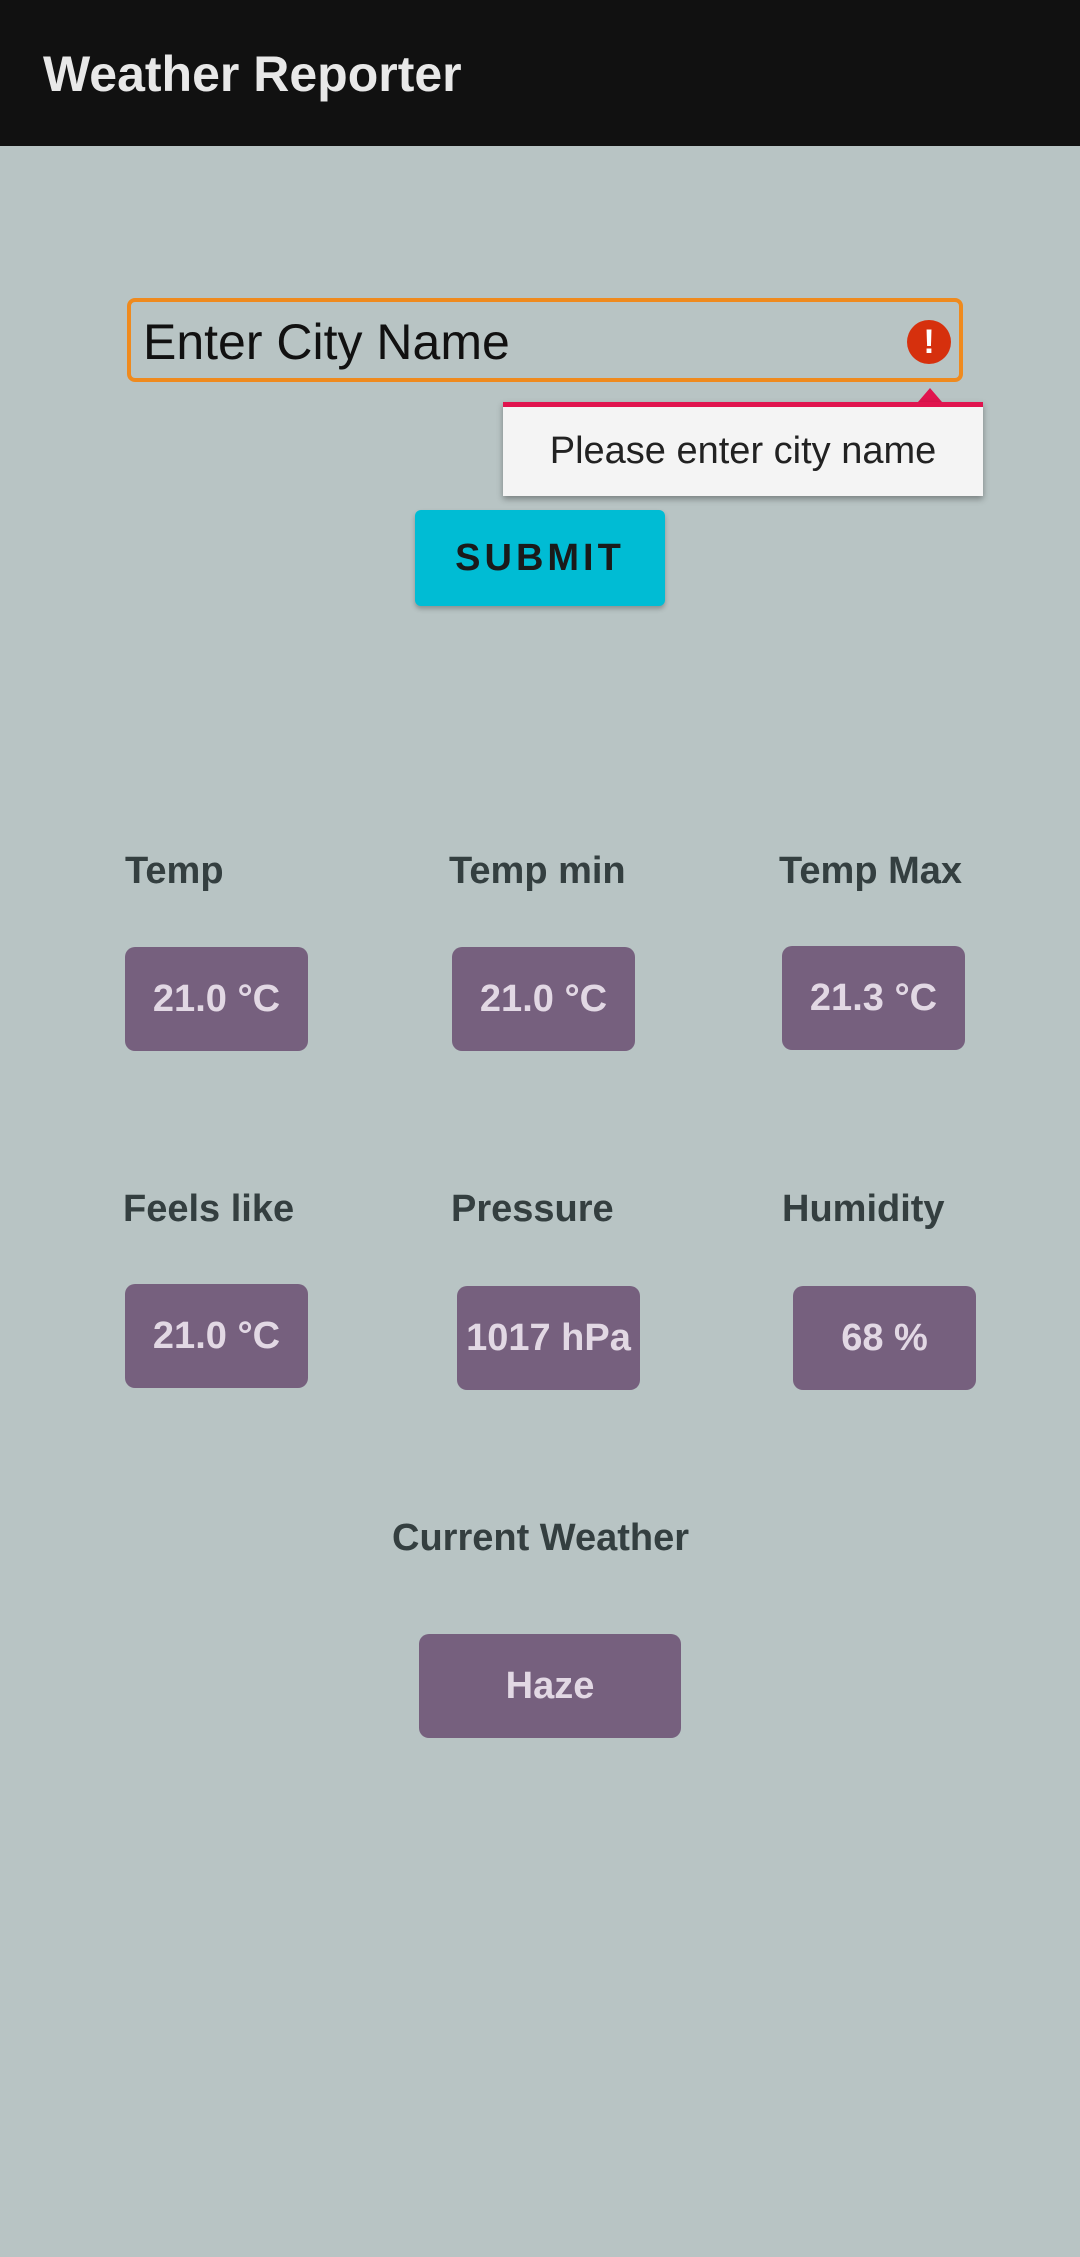  Describe the element at coordinates (873, 998) in the screenshot. I see `temp-max-value: 21.3 °C` at that location.